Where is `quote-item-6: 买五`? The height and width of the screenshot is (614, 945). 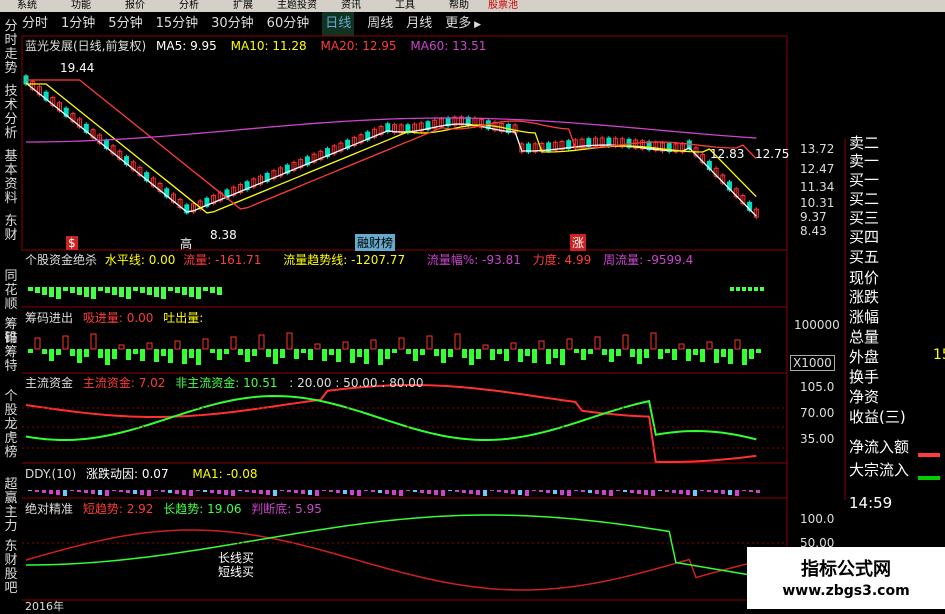 quote-item-6: 买五 is located at coordinates (864, 257).